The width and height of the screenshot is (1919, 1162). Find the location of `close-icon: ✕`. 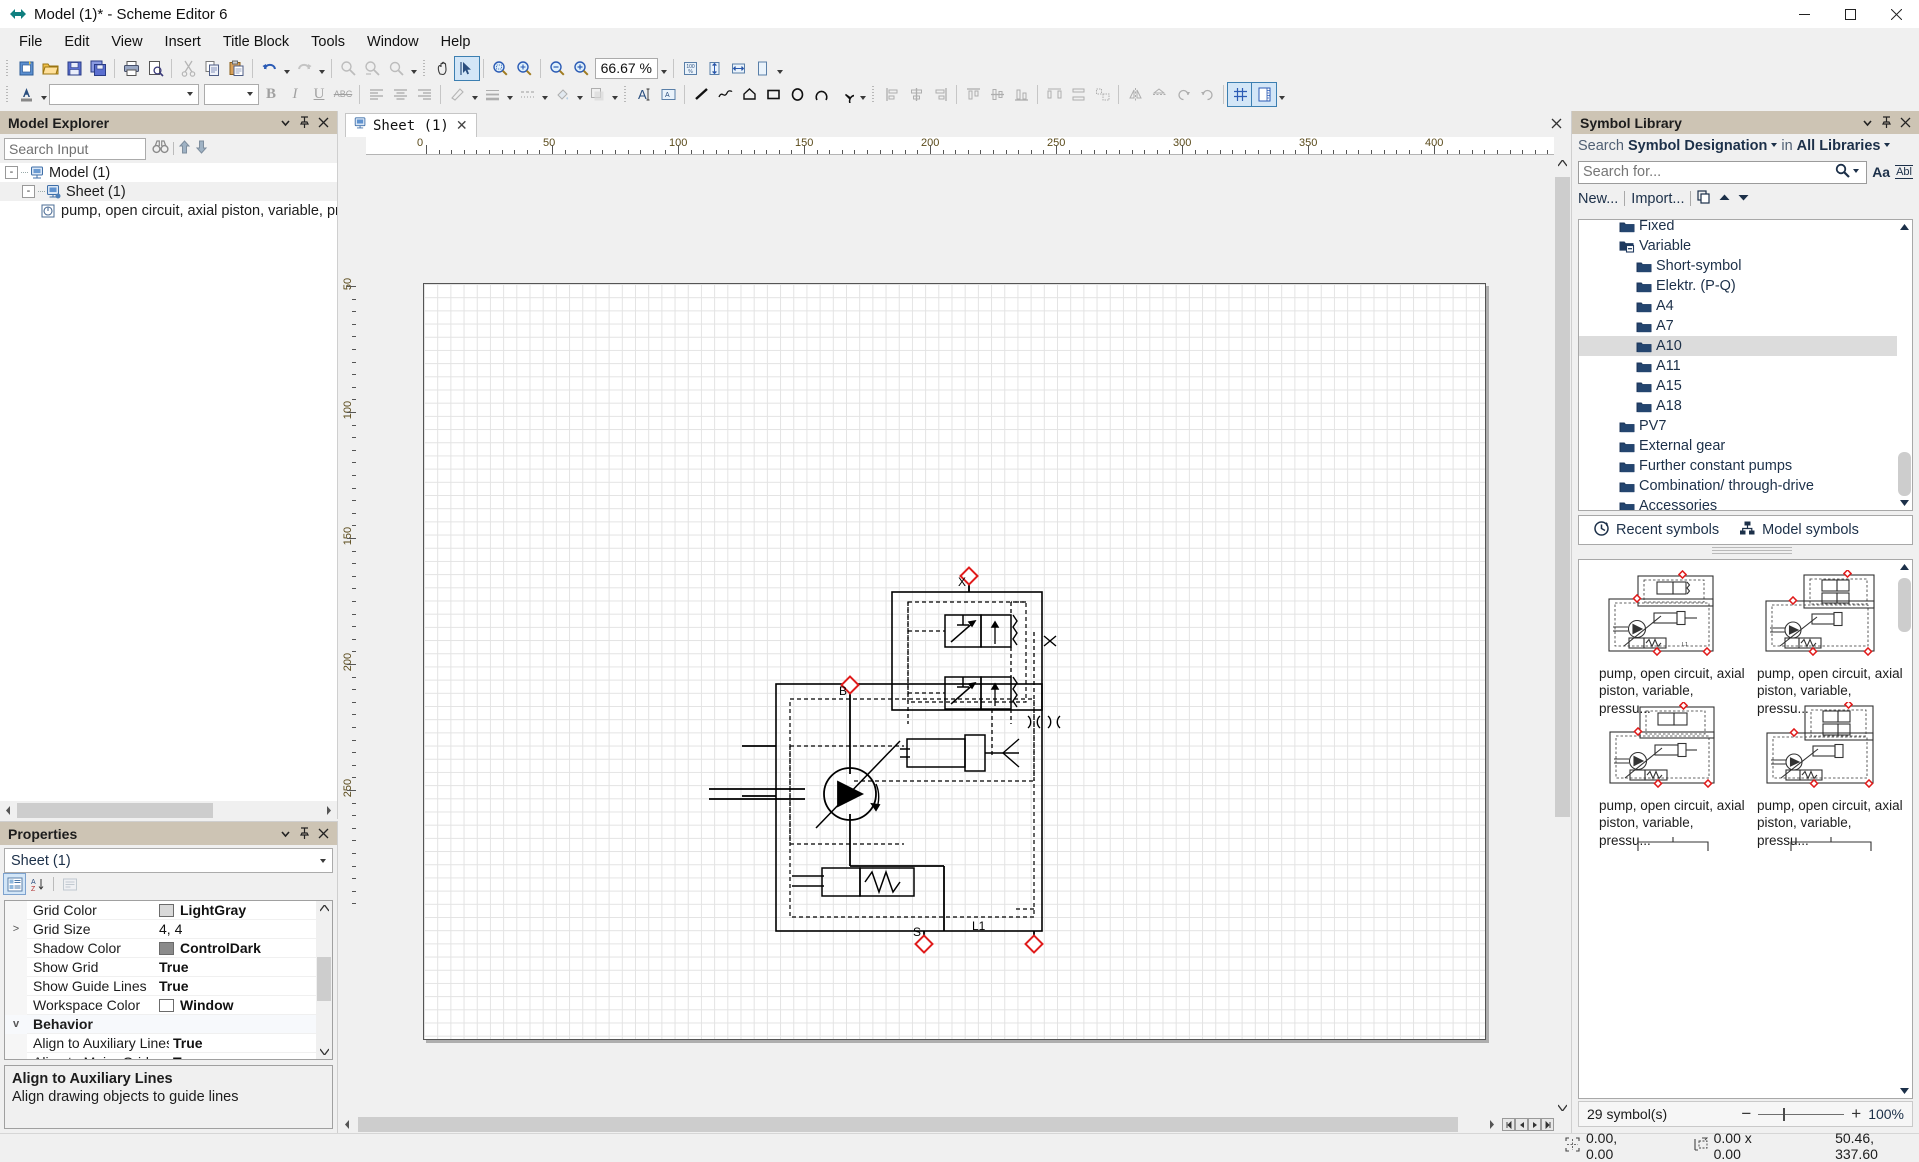

close-icon: ✕ is located at coordinates (462, 125).